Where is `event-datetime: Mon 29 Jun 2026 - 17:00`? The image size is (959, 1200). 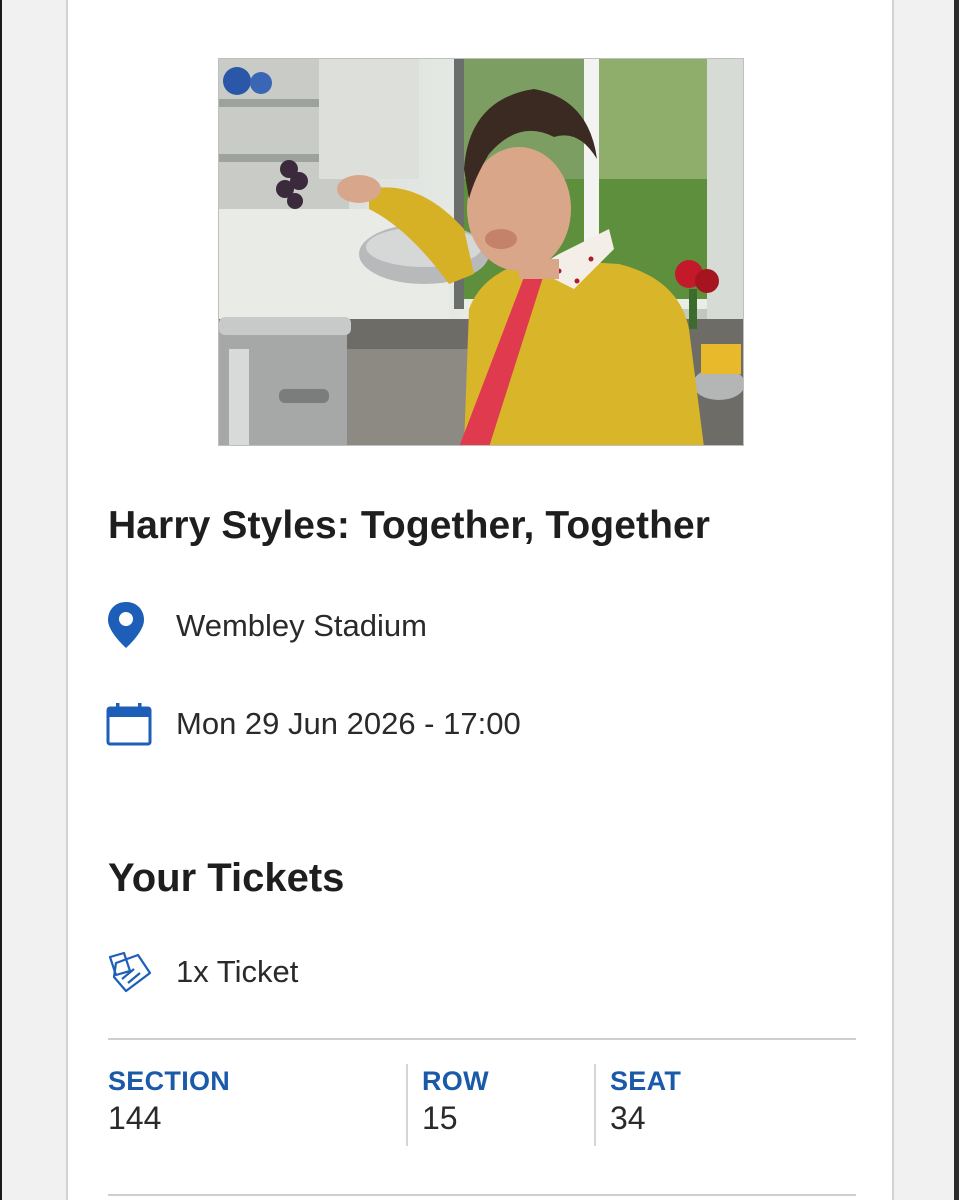 event-datetime: Mon 29 Jun 2026 - 17:00 is located at coordinates (348, 723).